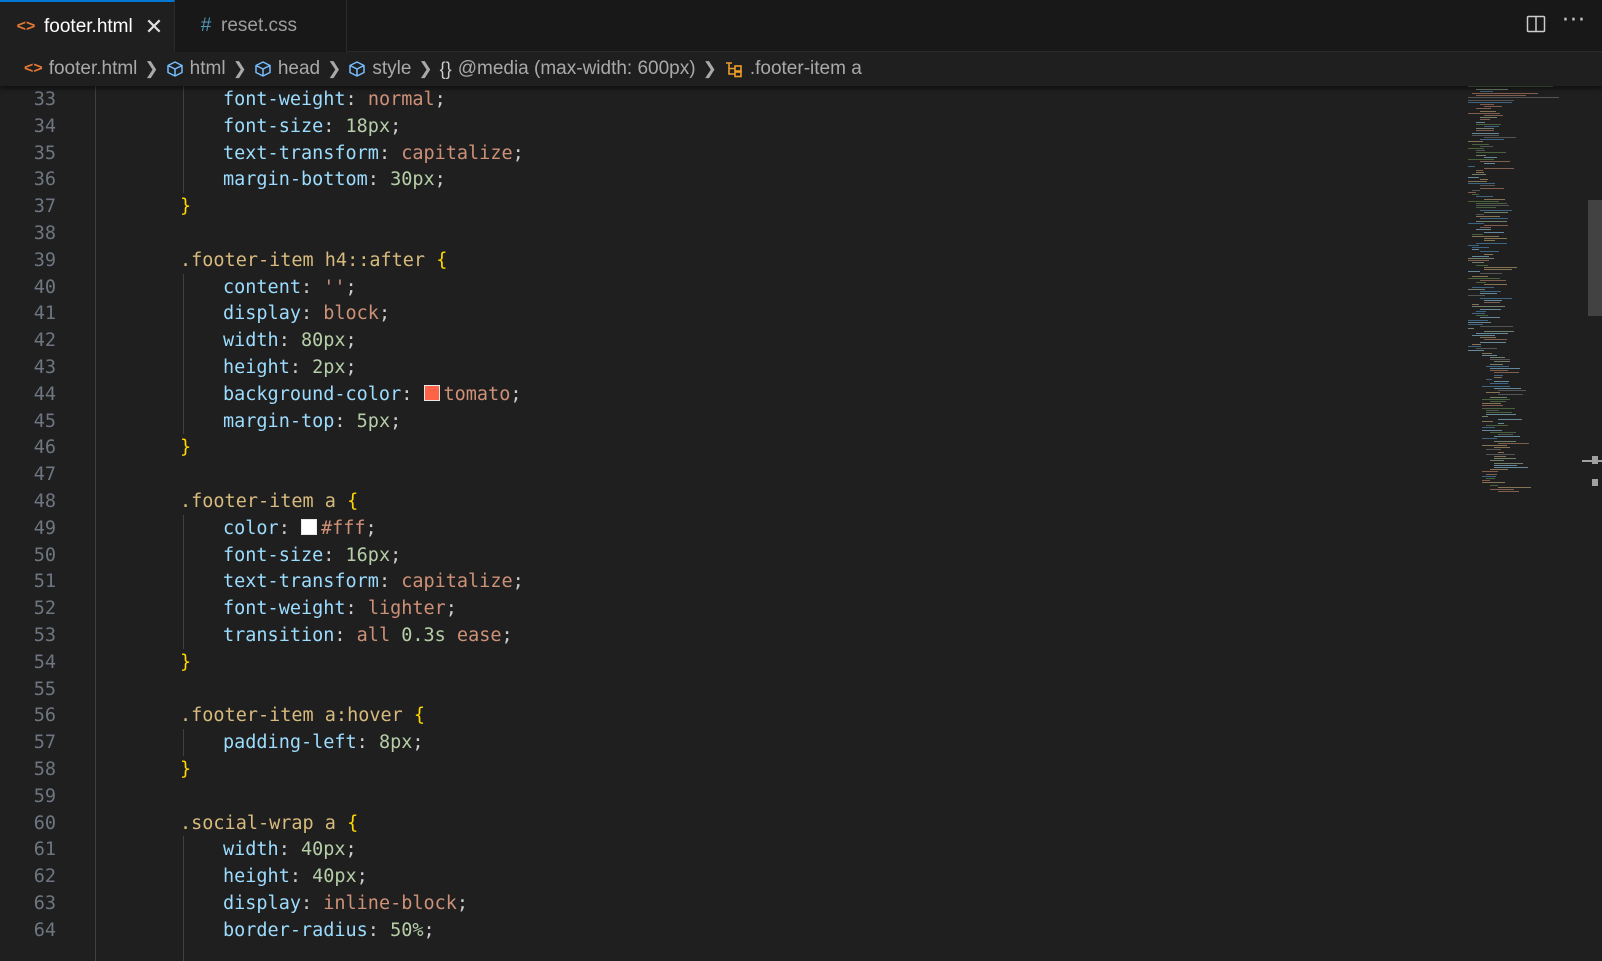 The height and width of the screenshot is (961, 1602). What do you see at coordinates (730, 849) in the screenshot?
I see `code-line: 61 width: 40px;` at bounding box center [730, 849].